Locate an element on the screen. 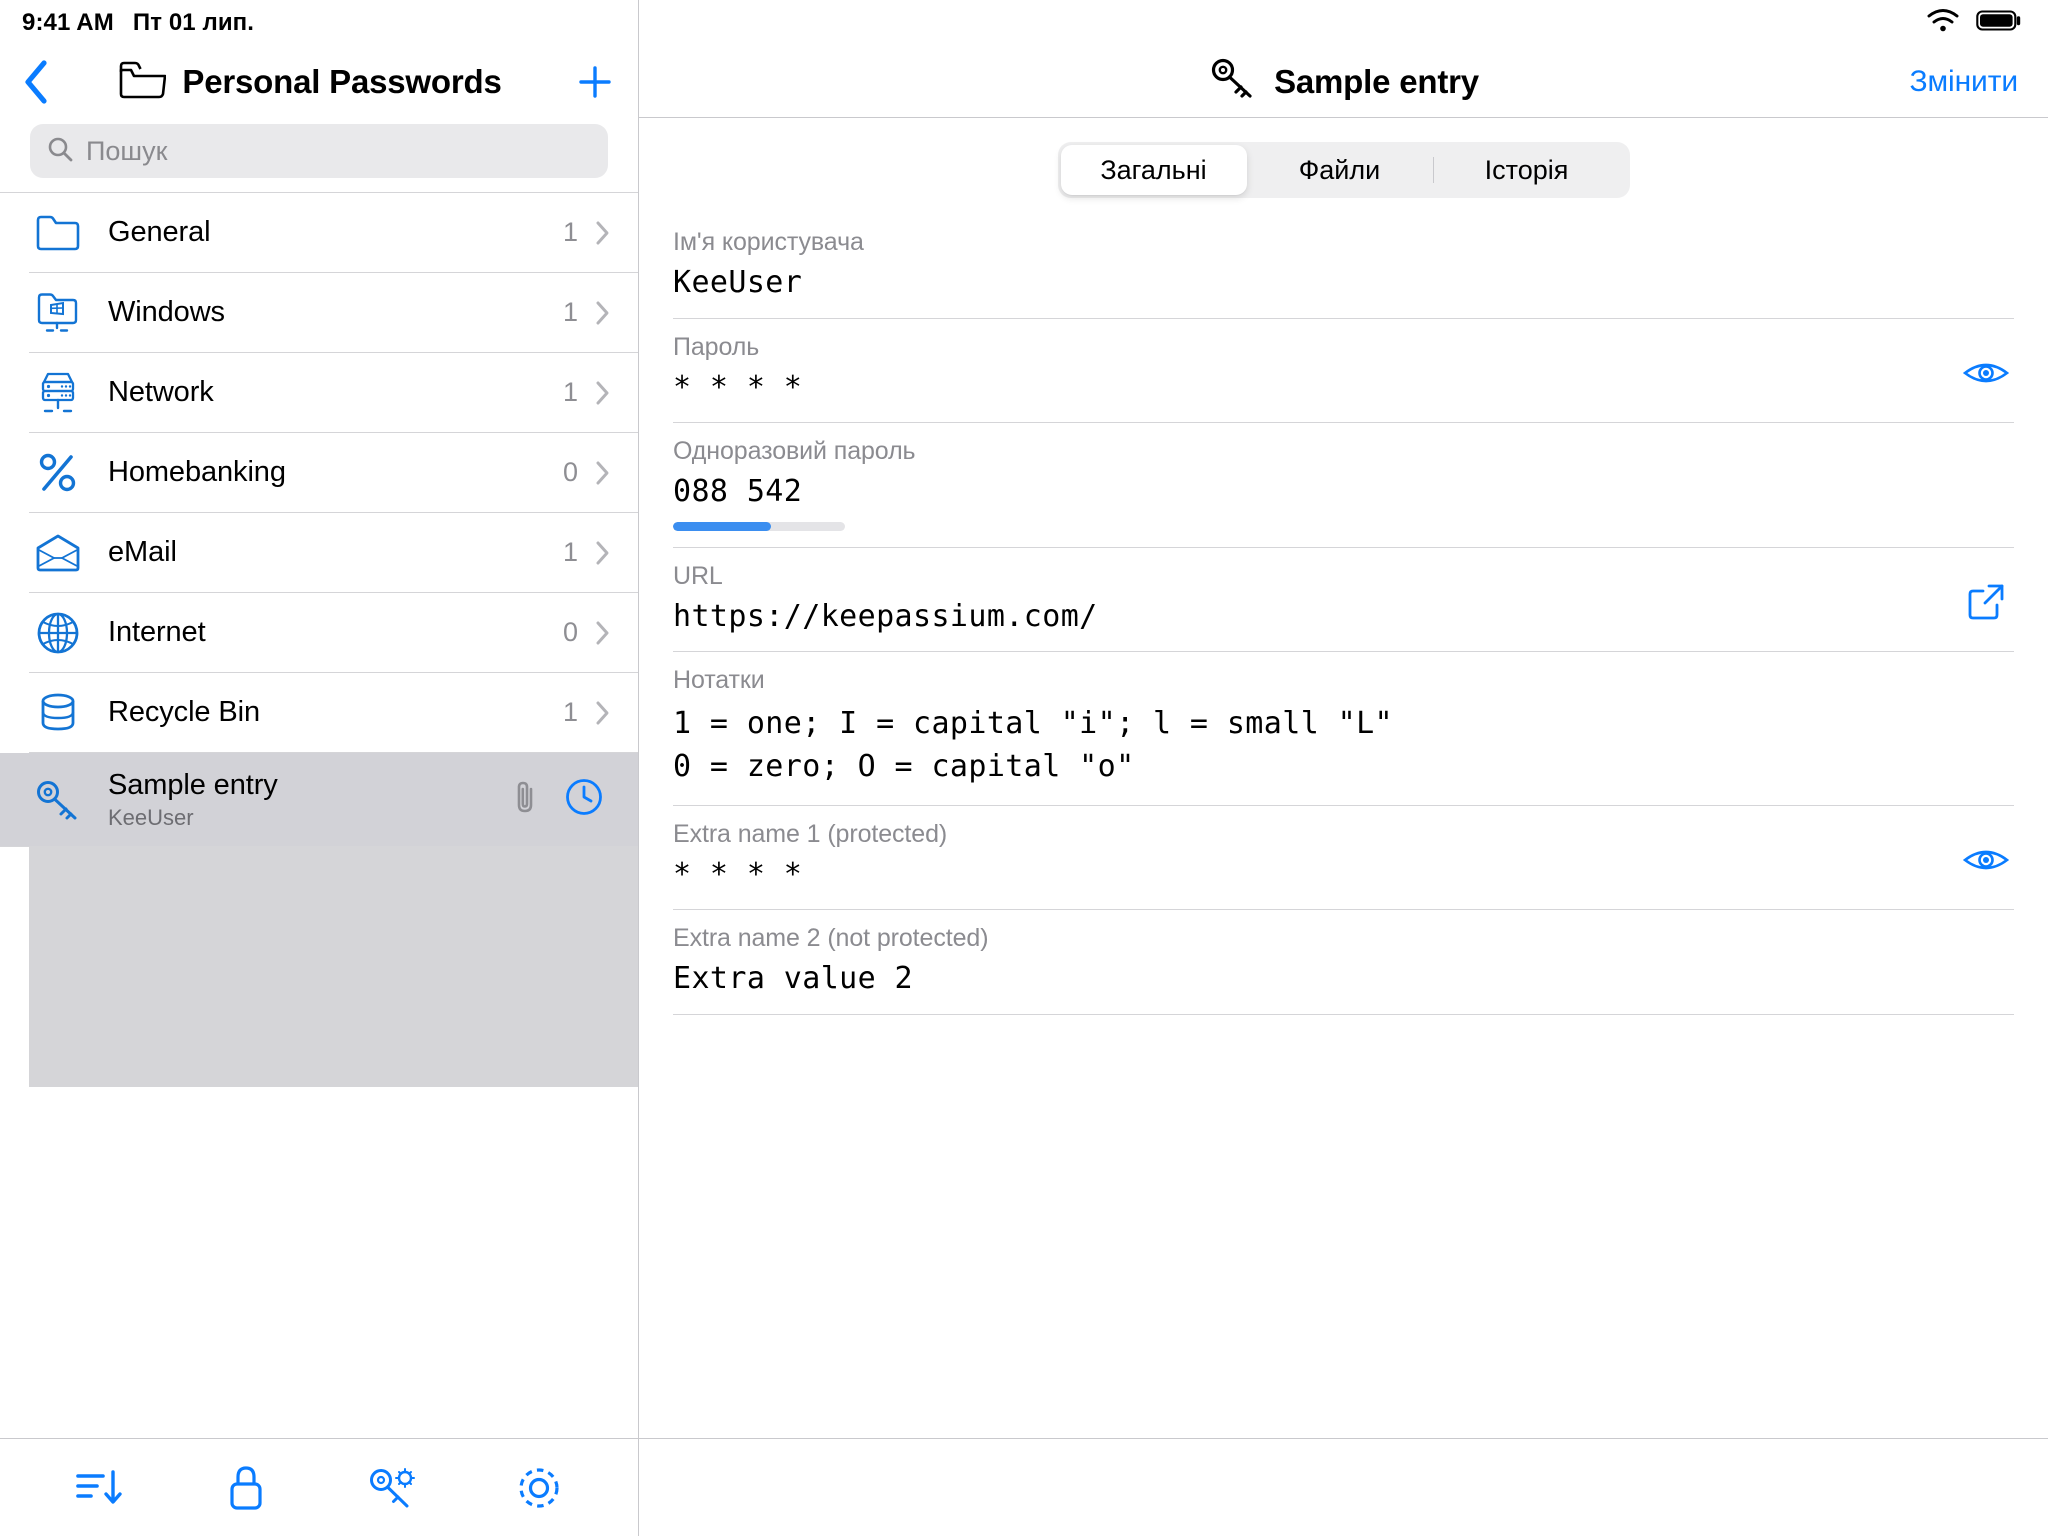 This screenshot has width=2048, height=1536. detail-title: Sample entry is located at coordinates (1376, 81).